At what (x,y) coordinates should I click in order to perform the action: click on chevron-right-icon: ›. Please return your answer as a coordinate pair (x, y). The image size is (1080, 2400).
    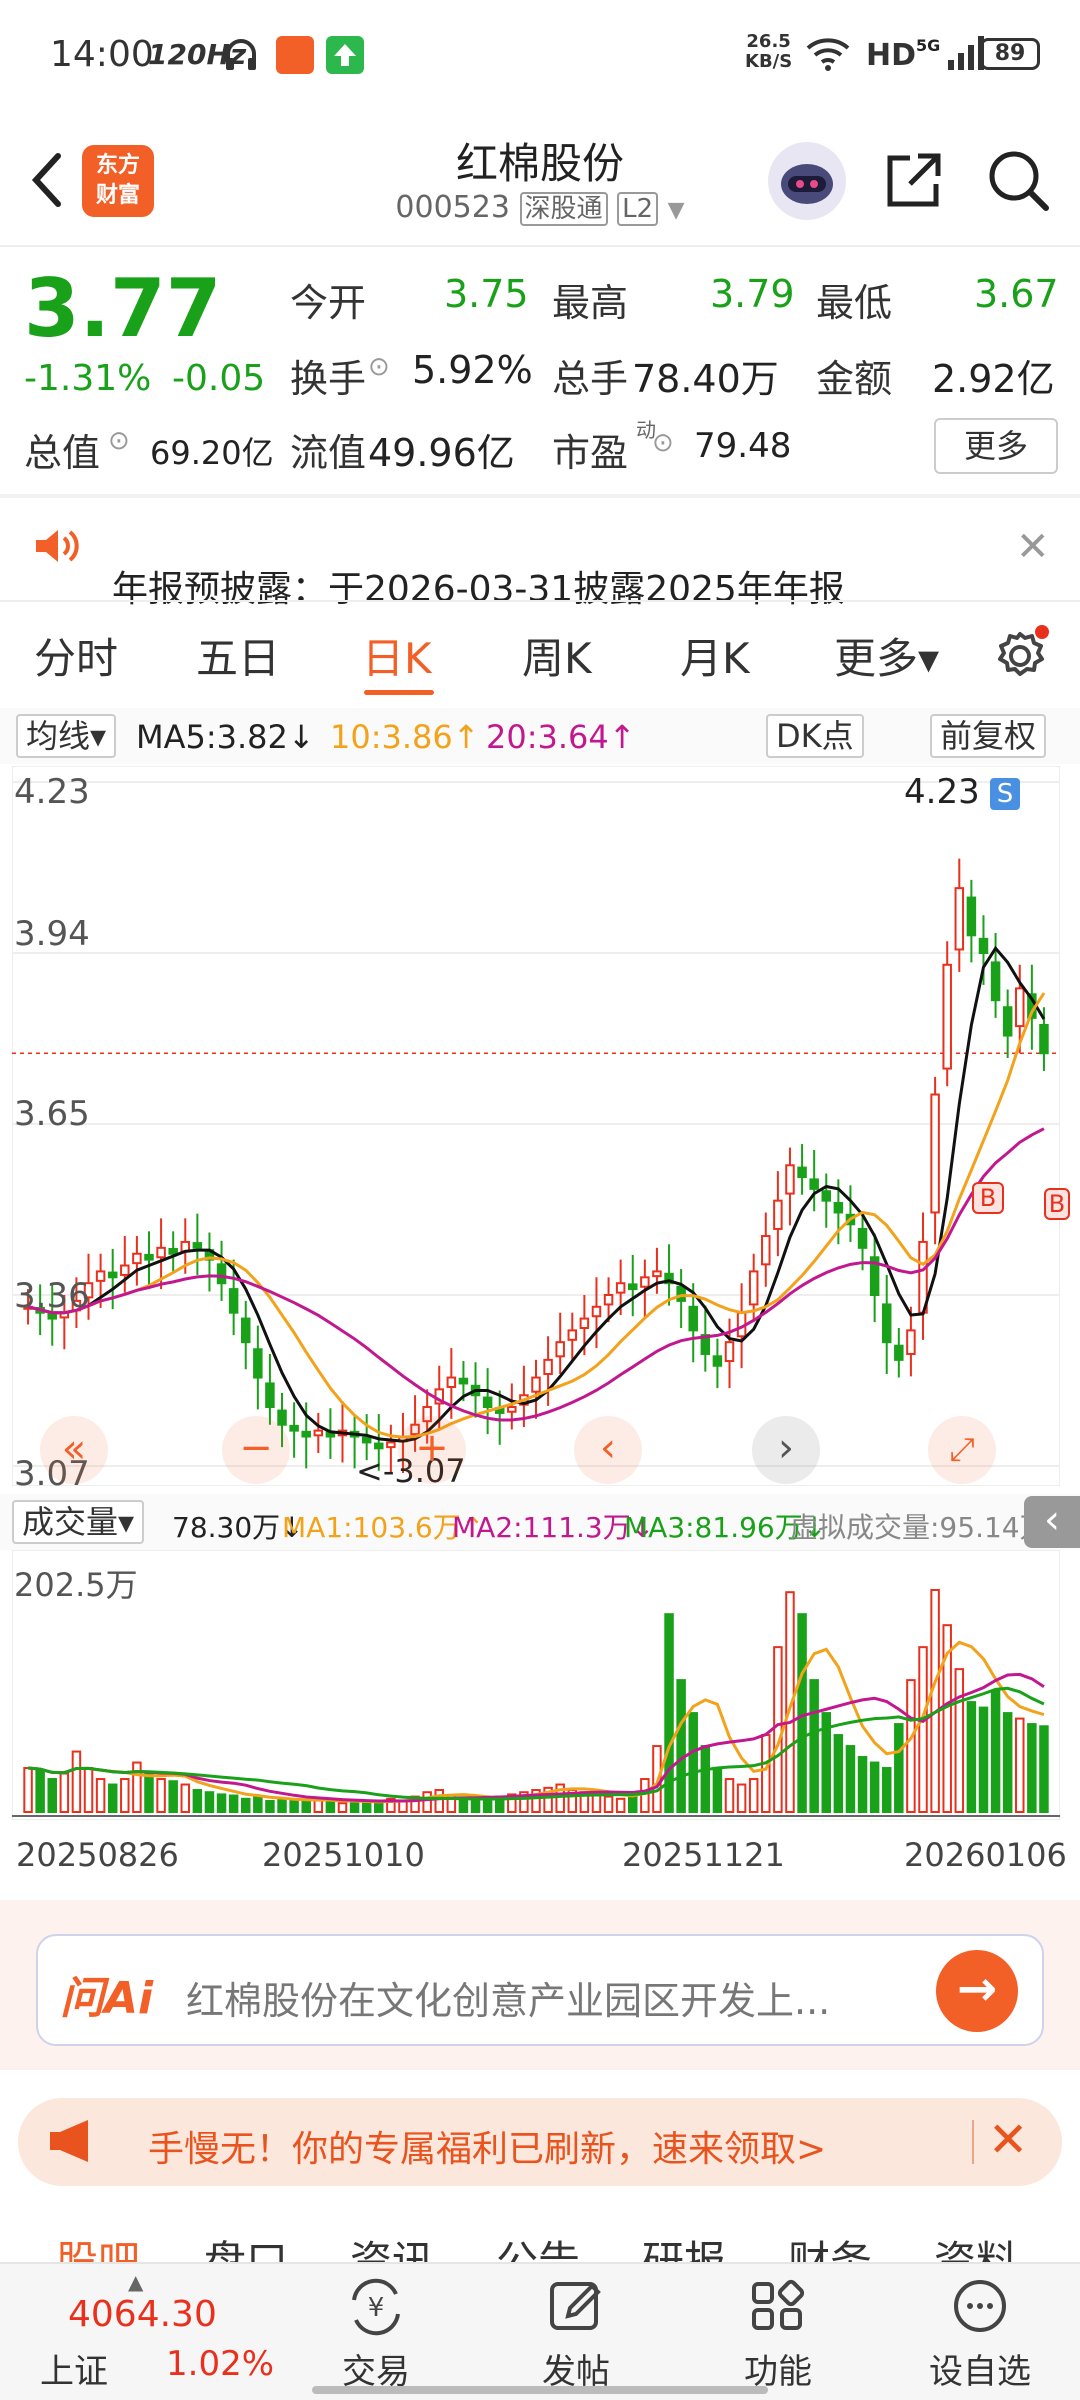
    Looking at the image, I should click on (786, 1450).